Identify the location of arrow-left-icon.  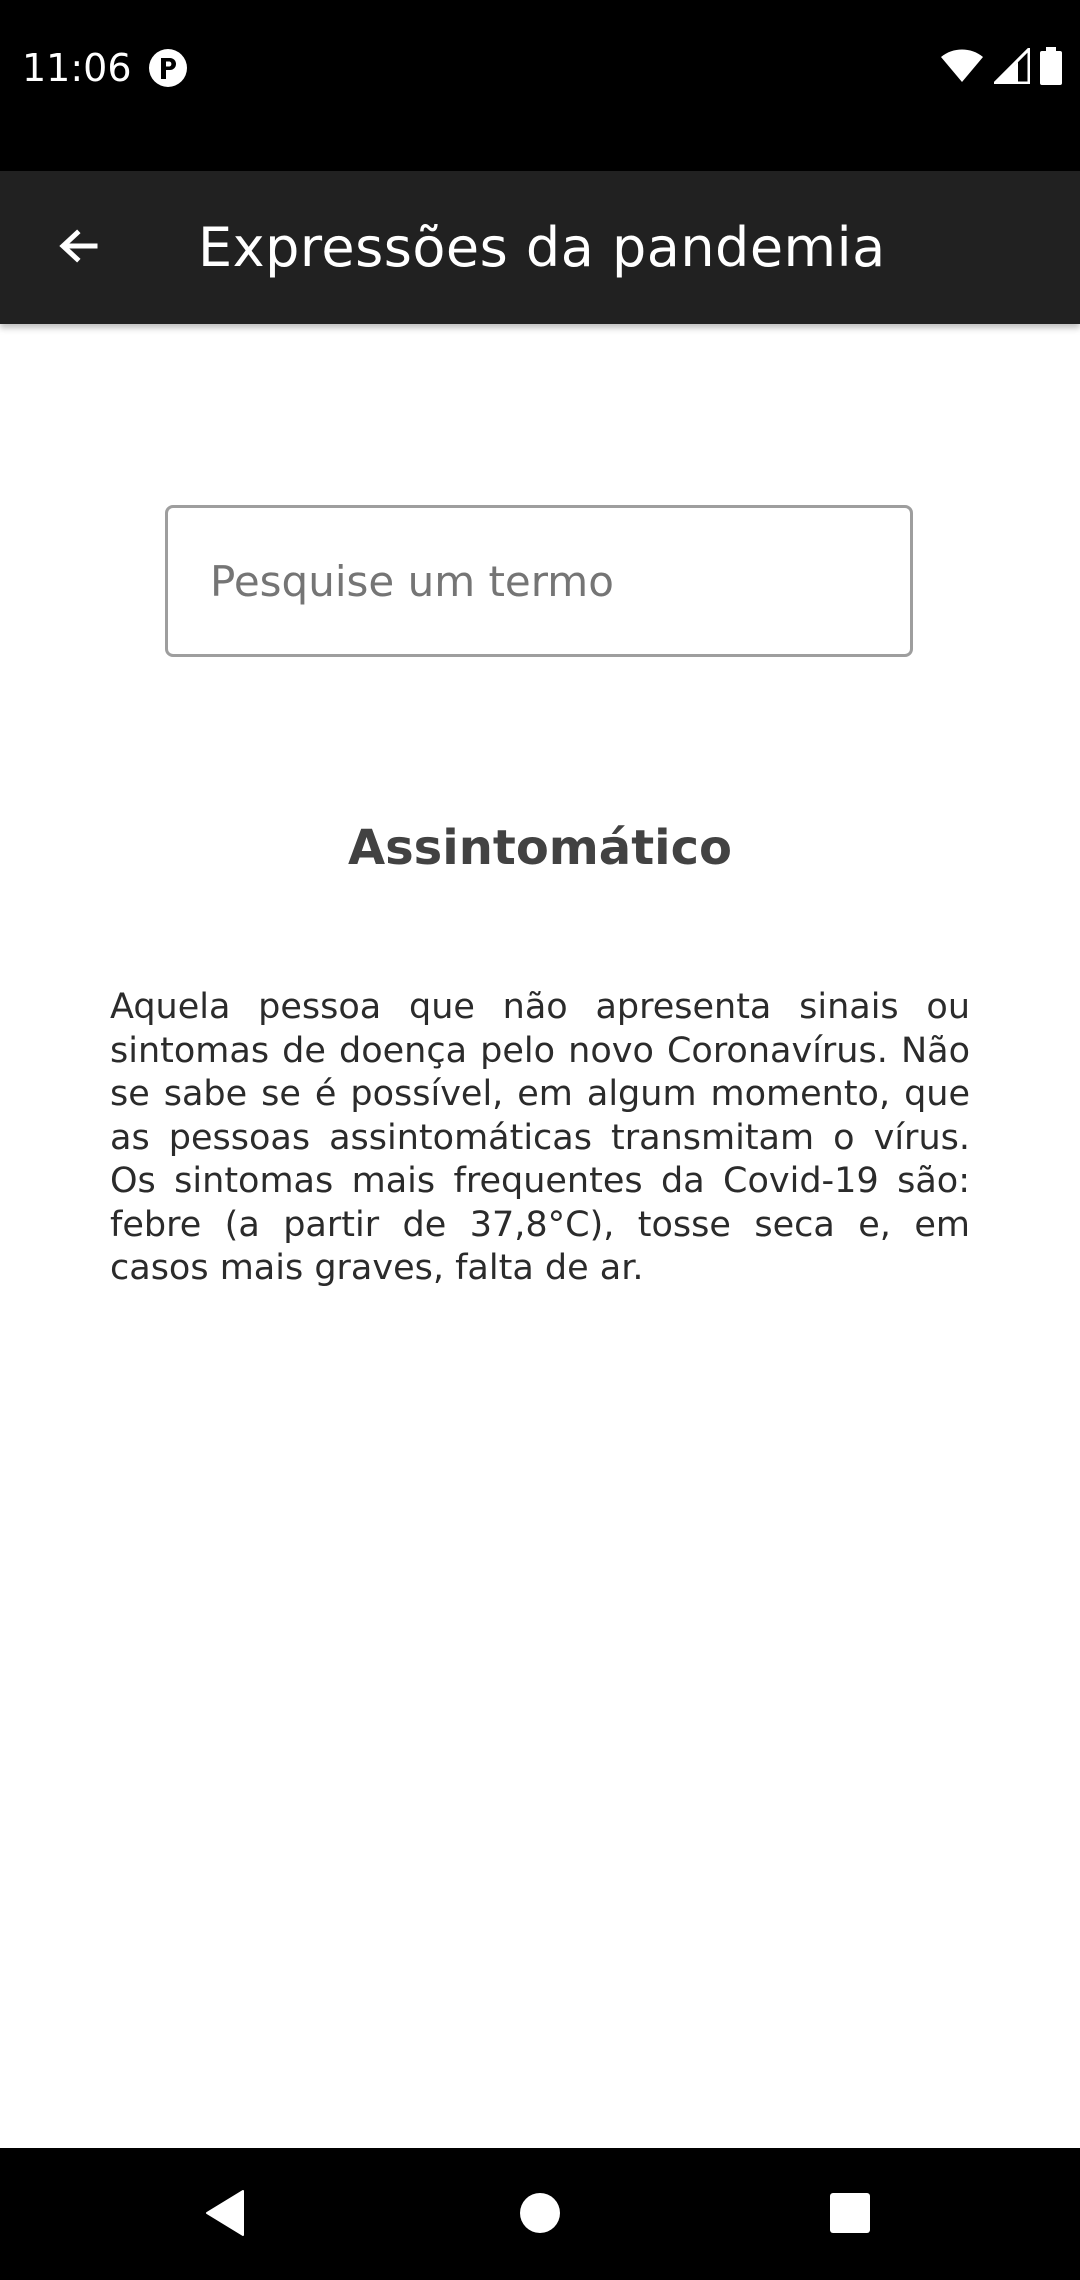
(79, 248).